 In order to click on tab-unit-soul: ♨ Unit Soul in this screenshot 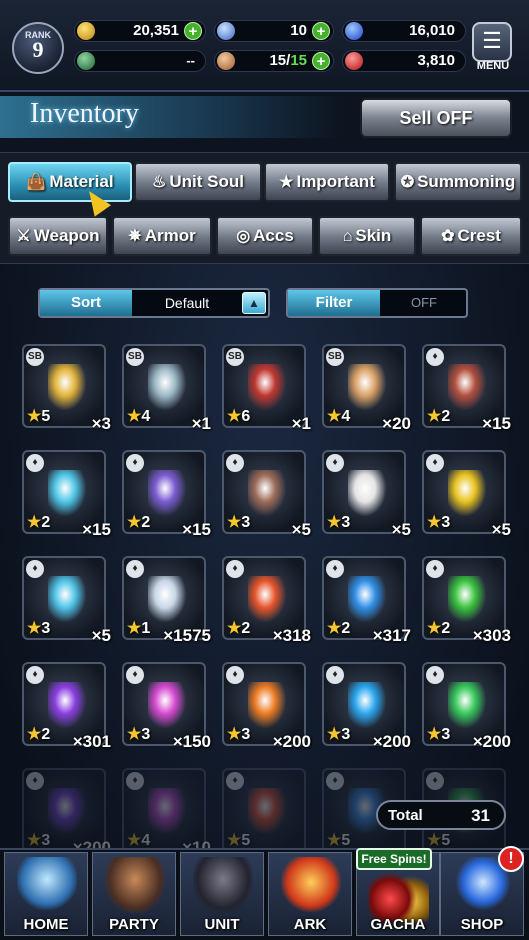, I will do `click(198, 182)`.